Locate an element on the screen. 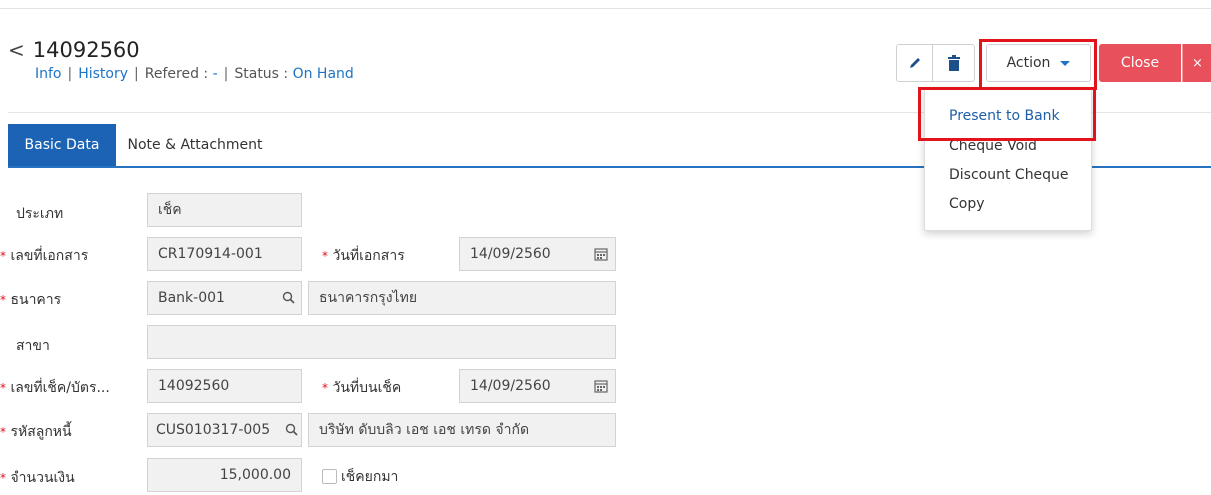 The height and width of the screenshot is (495, 1211). menu-item-present-to-bank: Present to Bank is located at coordinates (1004, 116).